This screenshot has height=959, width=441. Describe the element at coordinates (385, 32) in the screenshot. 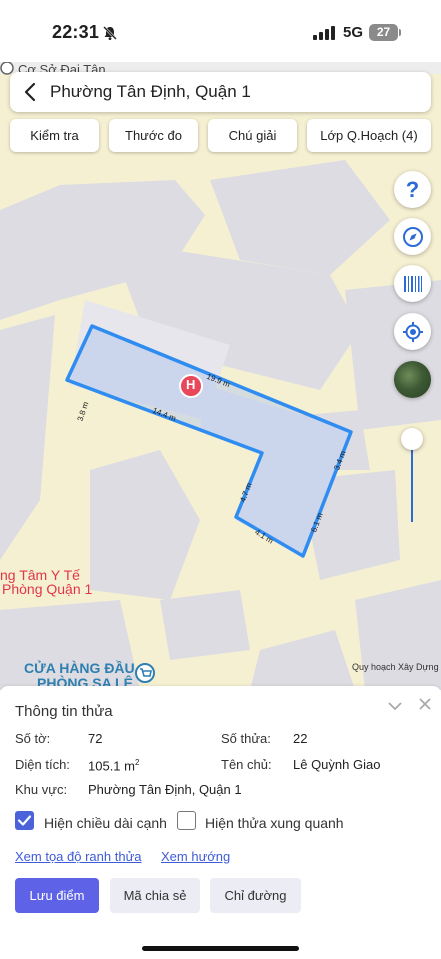

I see `battery-icon: 27` at that location.